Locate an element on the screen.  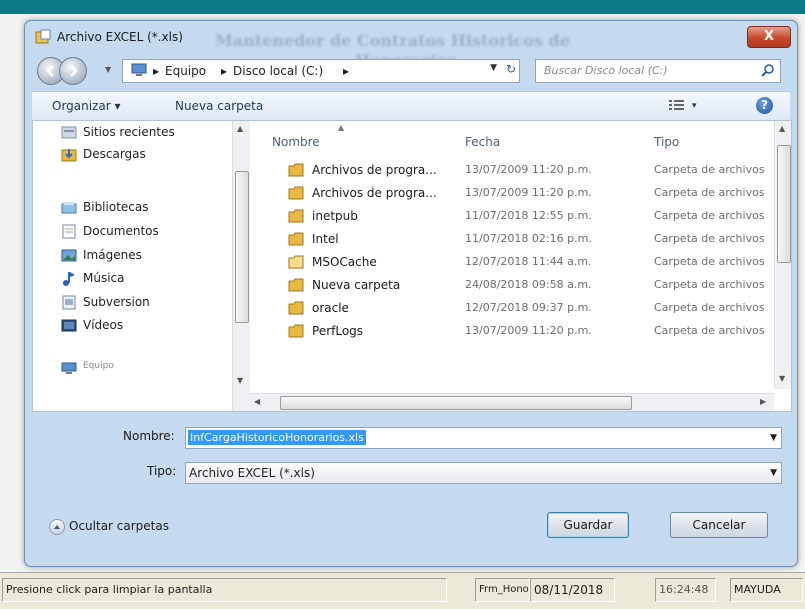
forward-button is located at coordinates (73, 71).